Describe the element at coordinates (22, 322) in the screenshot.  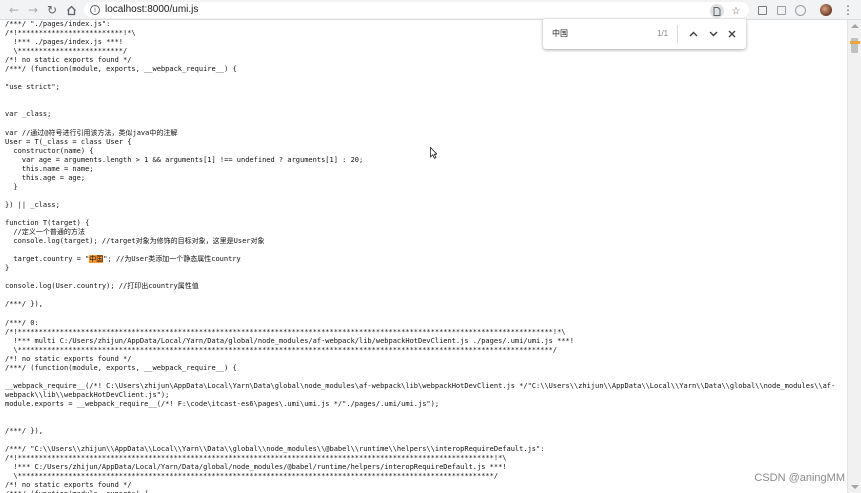
I see `code-line: /***/ 0:` at that location.